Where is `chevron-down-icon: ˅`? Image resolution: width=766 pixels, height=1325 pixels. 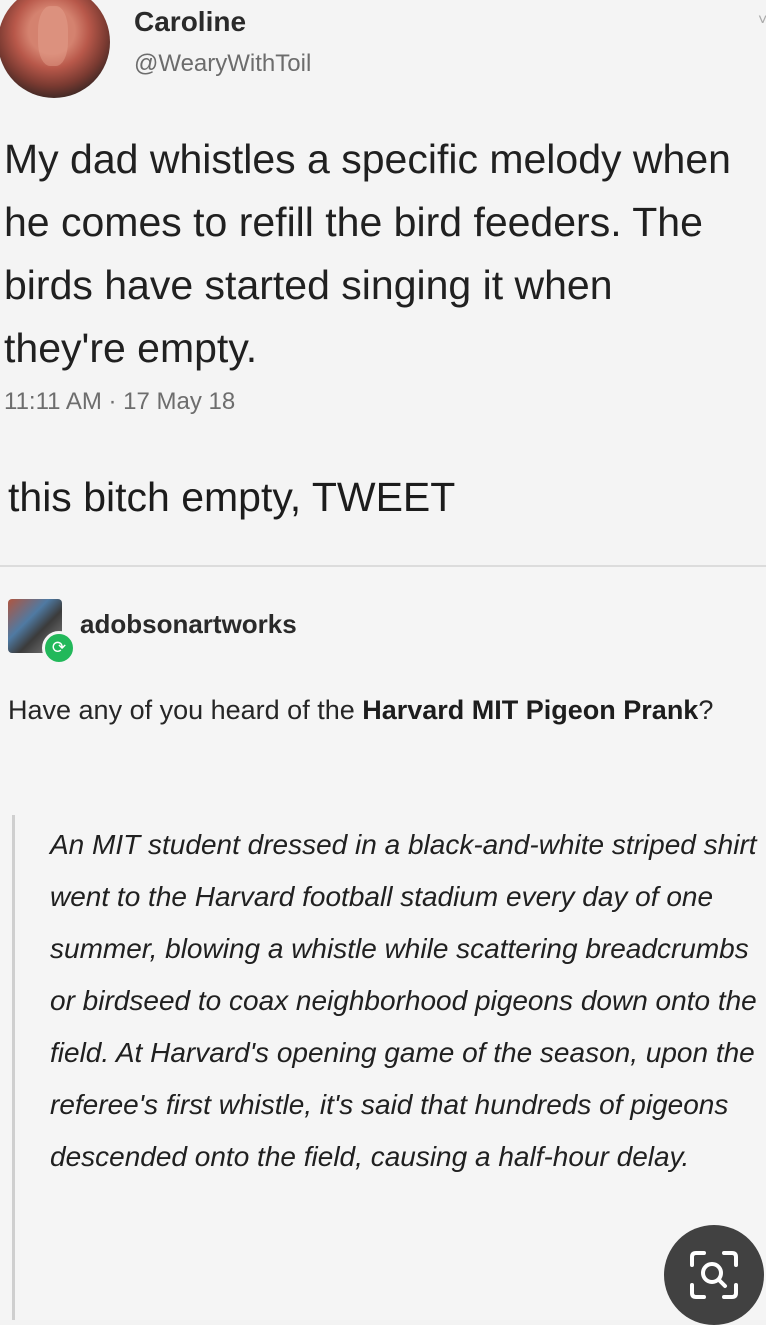
chevron-down-icon: ˅ is located at coordinates (762, 20).